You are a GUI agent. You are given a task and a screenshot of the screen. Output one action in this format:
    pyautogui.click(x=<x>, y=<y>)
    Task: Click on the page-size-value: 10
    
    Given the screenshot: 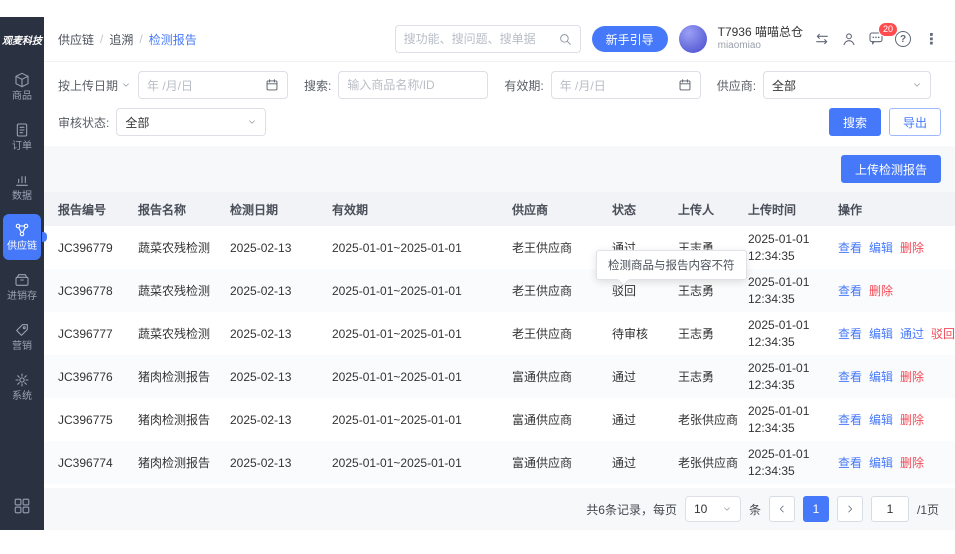 What is the action you would take?
    pyautogui.click(x=700, y=509)
    